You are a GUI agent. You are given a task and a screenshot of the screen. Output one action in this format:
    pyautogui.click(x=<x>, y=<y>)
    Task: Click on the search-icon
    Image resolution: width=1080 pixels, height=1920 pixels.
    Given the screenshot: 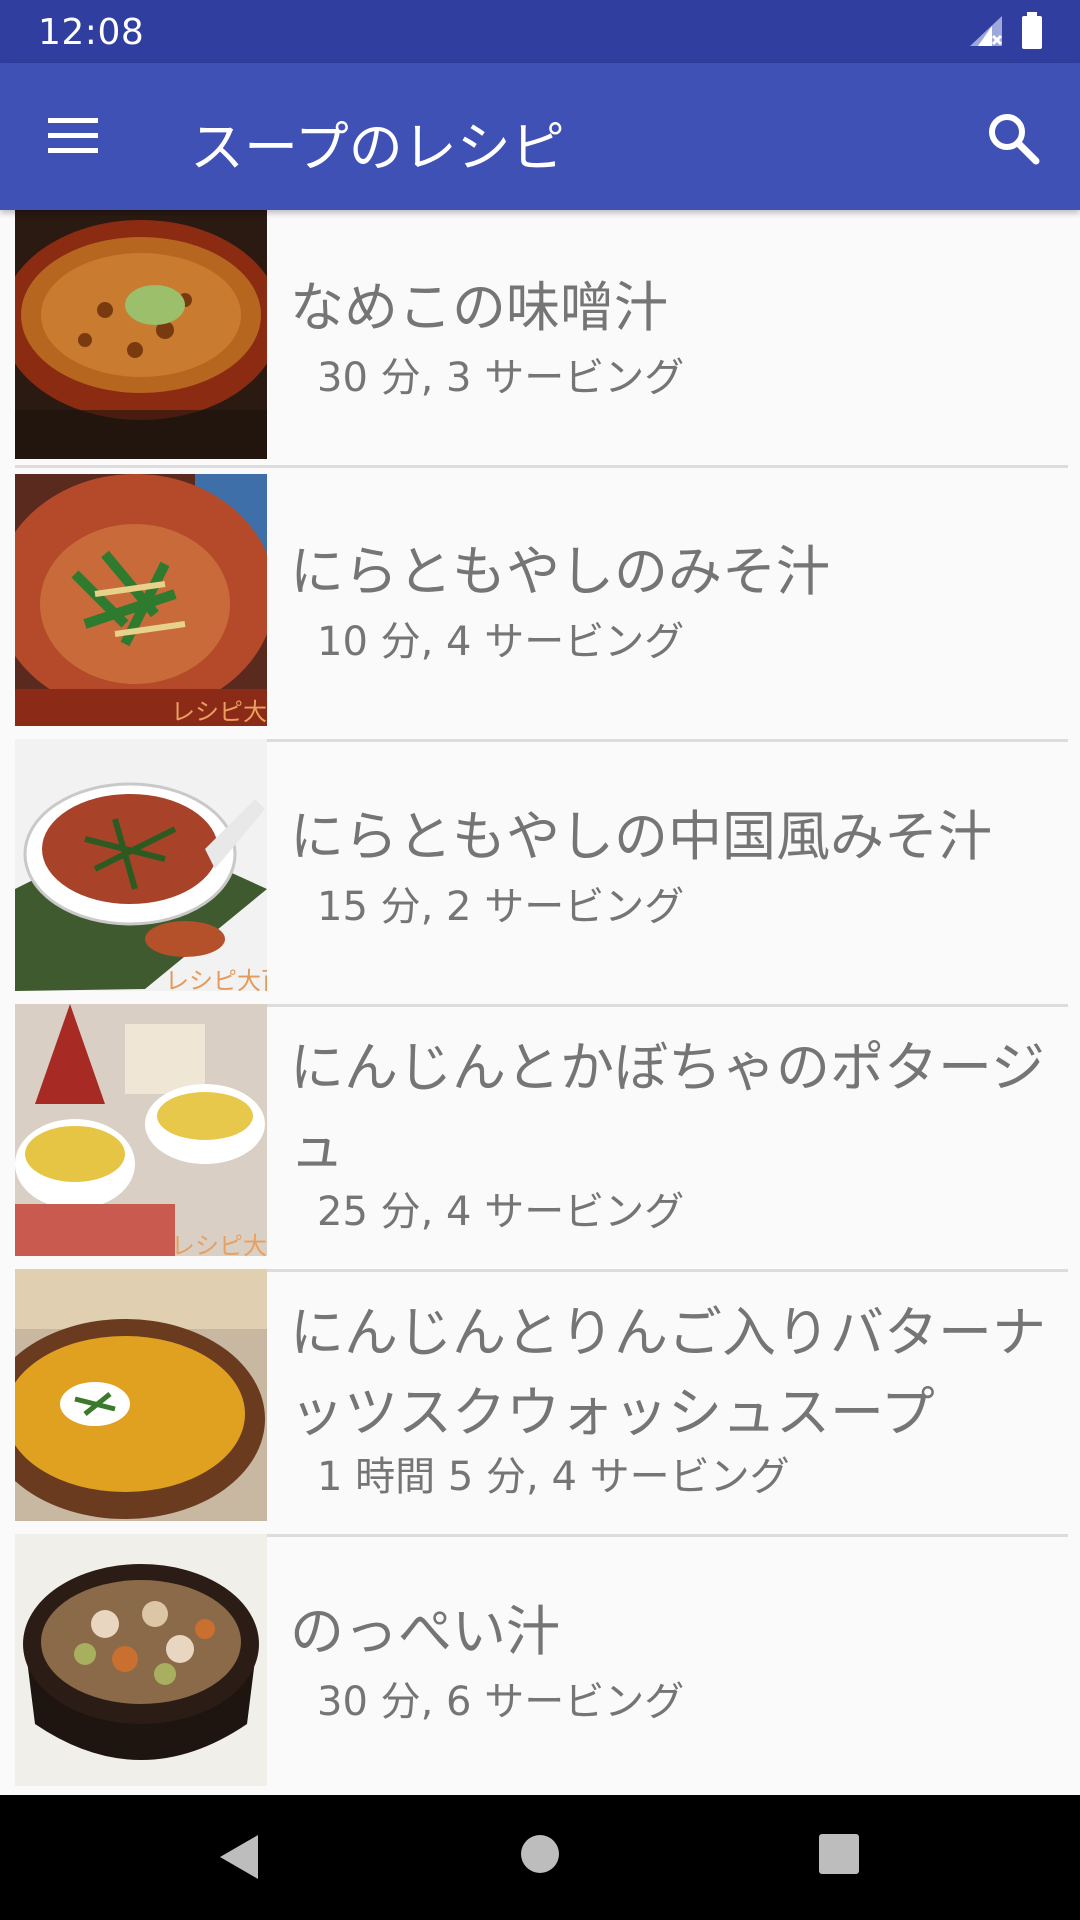 What is the action you would take?
    pyautogui.click(x=1013, y=138)
    